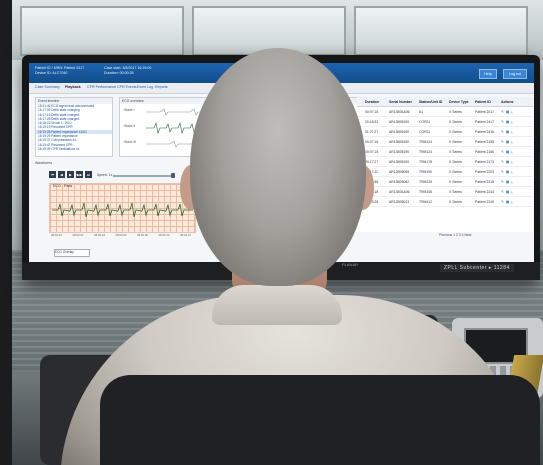 Image resolution: width=543 pixels, height=465 pixels. I want to click on playback-controls: ⏮ ◀ ▶ ▶▶ ⏭, so click(70, 175).